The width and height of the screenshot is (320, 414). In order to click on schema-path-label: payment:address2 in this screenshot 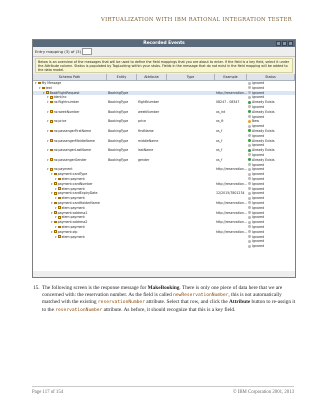, I will do `click(72, 222)`.